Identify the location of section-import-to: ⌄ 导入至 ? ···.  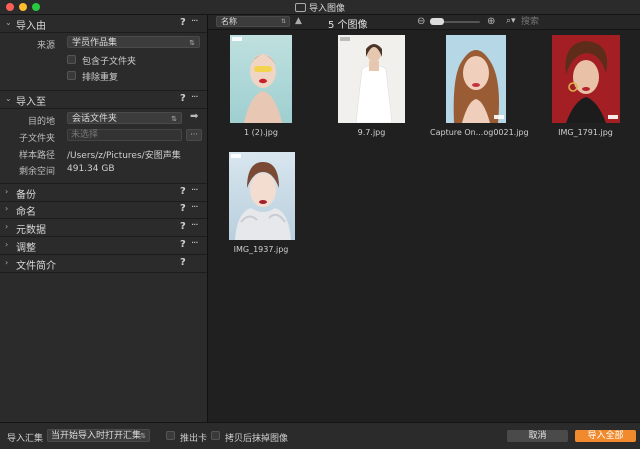
(103, 99).